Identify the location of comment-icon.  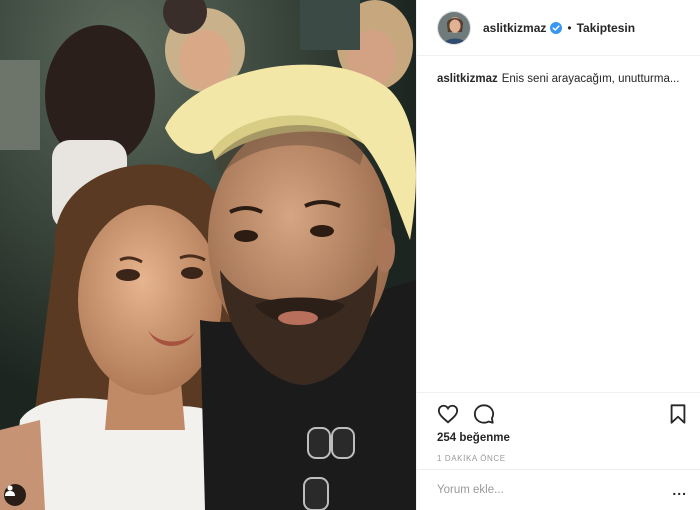
(484, 414).